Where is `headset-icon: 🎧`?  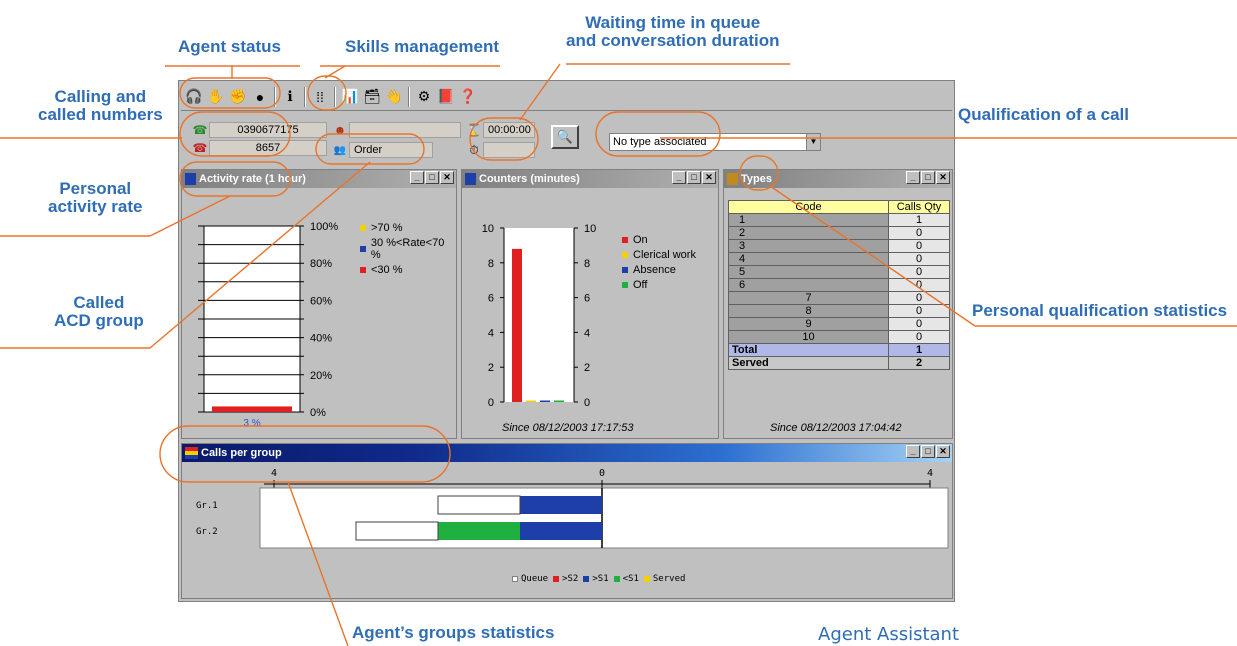 headset-icon: 🎧 is located at coordinates (194, 97).